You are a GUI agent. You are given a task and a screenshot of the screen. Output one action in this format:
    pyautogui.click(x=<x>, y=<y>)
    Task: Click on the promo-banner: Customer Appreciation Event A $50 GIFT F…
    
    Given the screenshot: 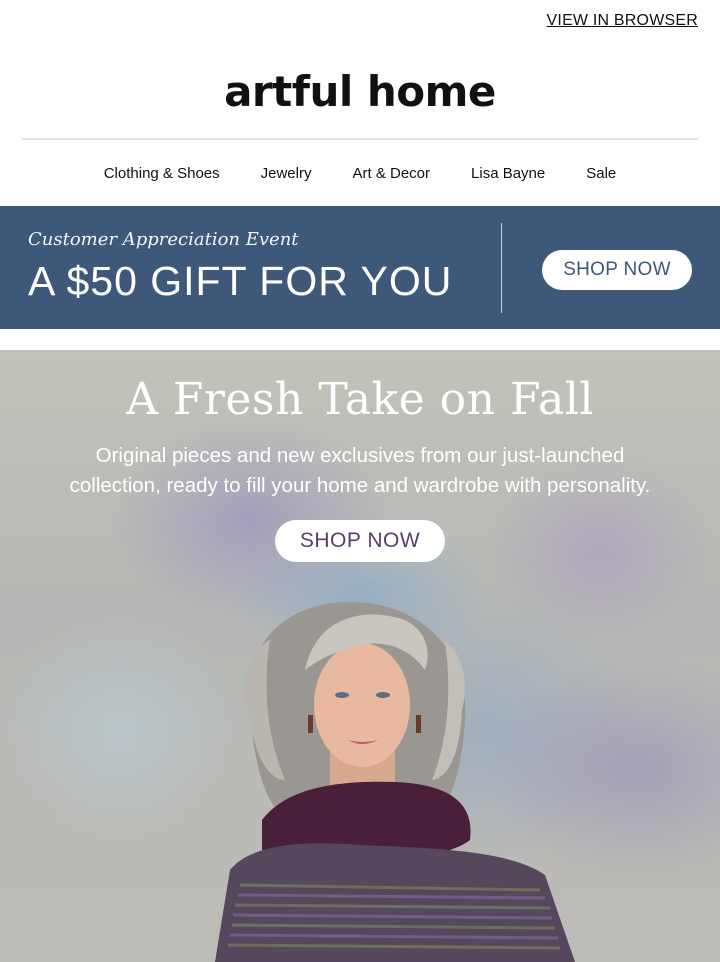 What is the action you would take?
    pyautogui.click(x=360, y=267)
    